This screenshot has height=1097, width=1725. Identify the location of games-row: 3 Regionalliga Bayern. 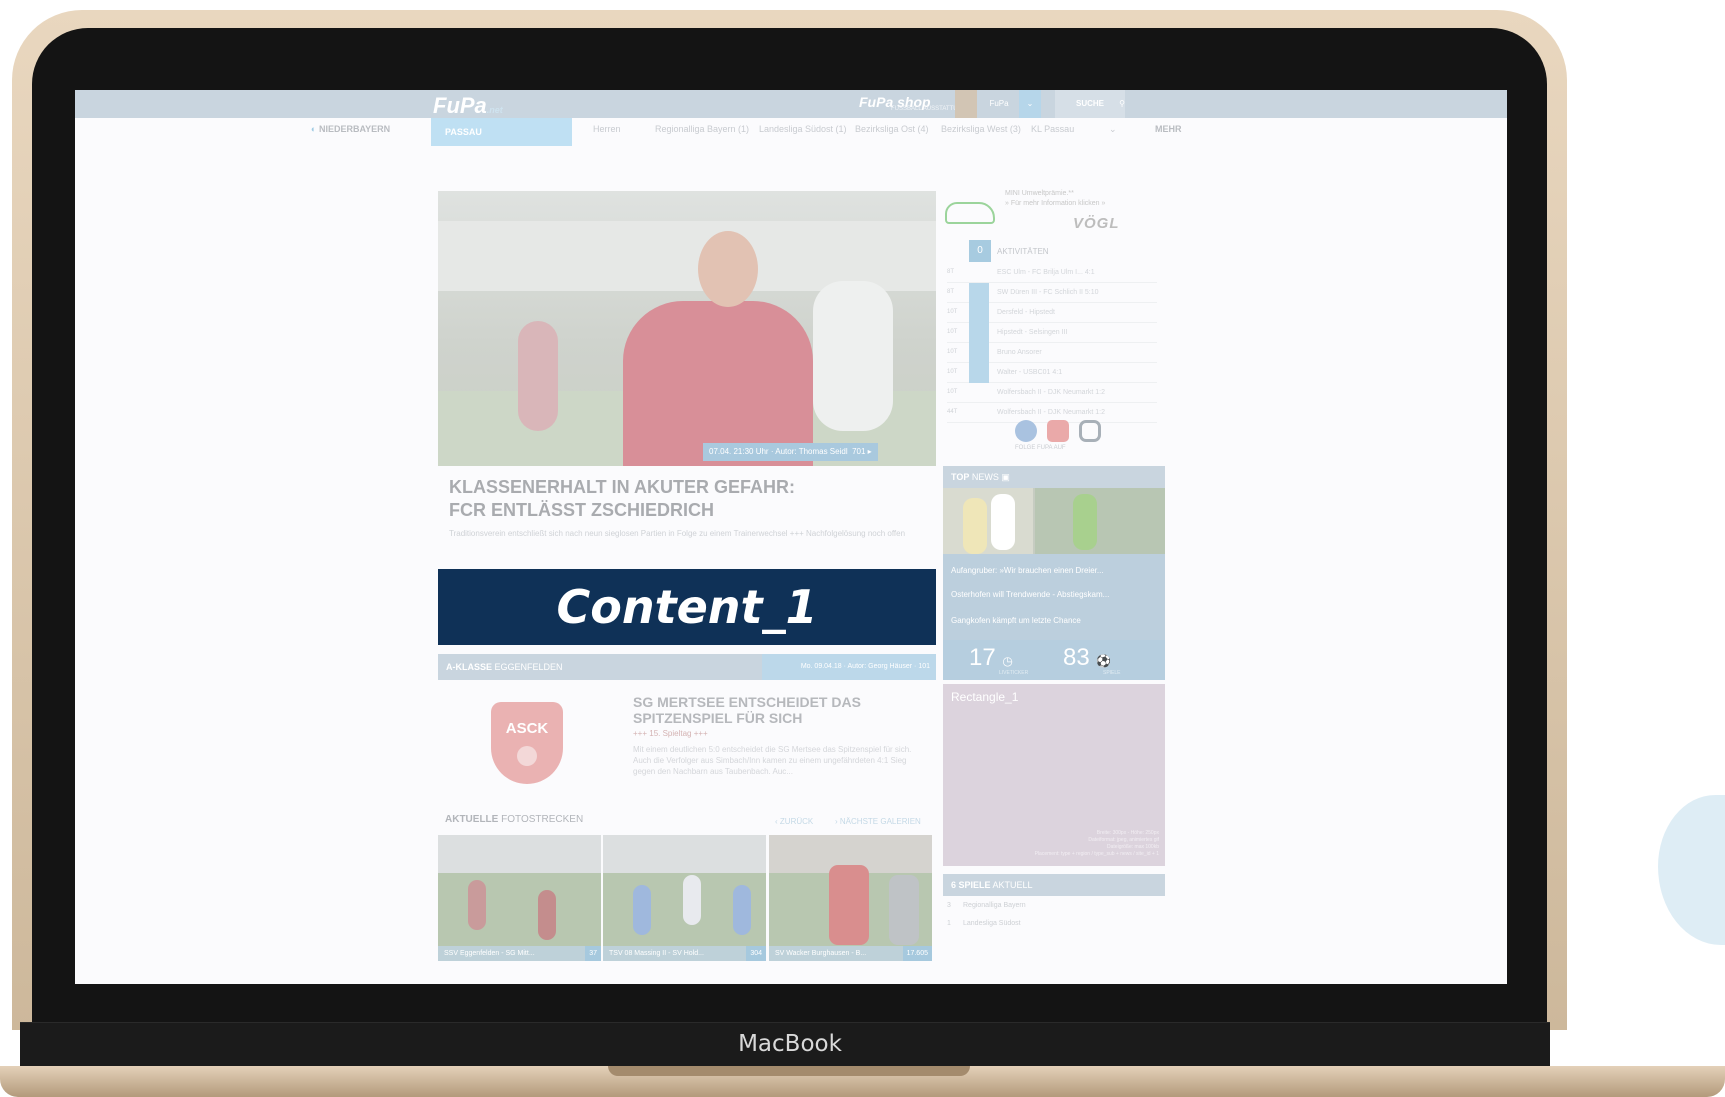
(986, 905).